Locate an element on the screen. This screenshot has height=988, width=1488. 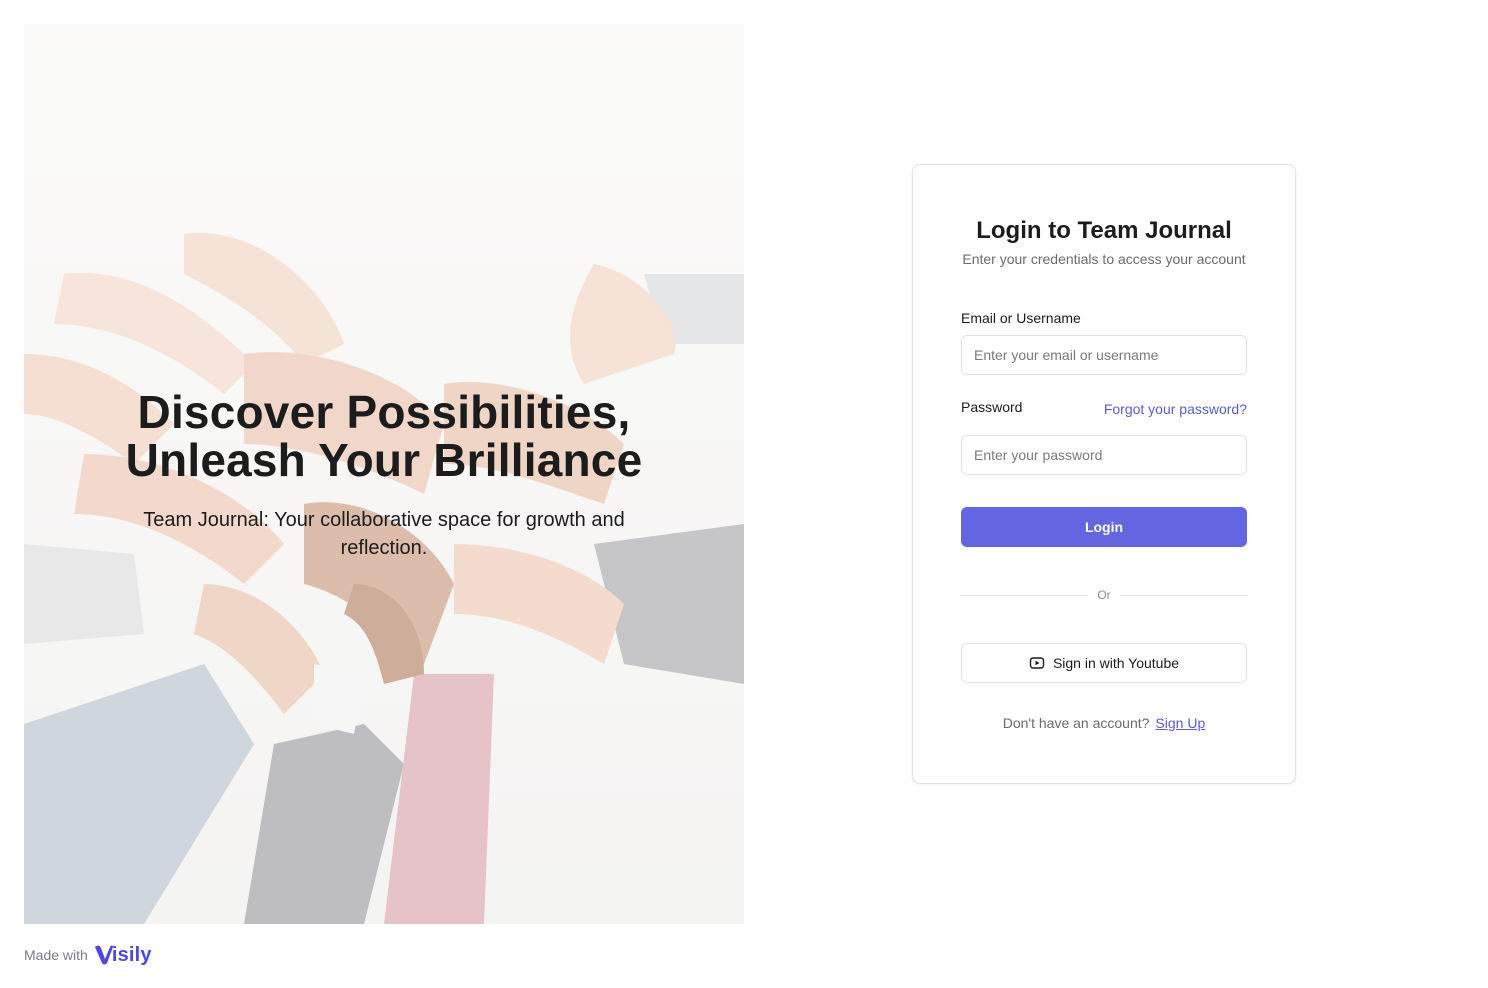
login-button: Login is located at coordinates (1104, 527).